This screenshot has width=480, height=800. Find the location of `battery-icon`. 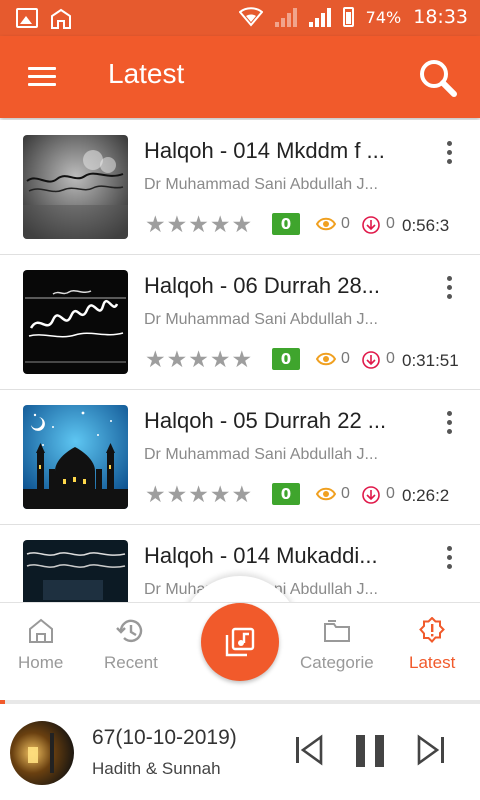

battery-icon is located at coordinates (348, 17).